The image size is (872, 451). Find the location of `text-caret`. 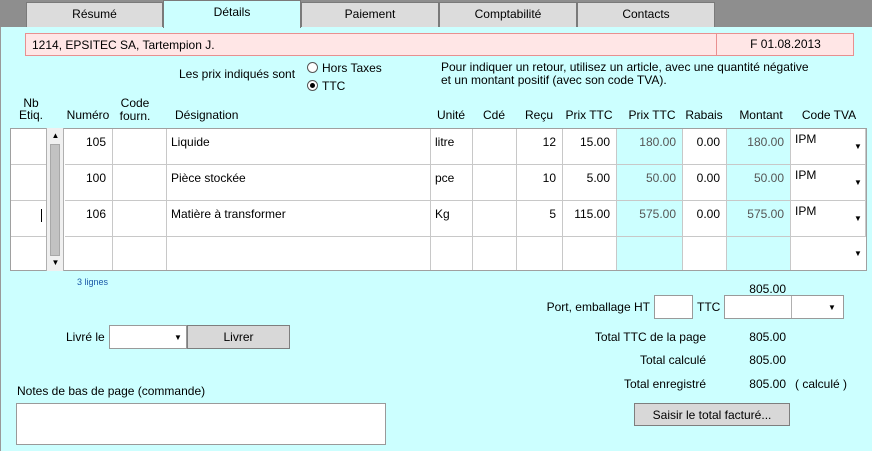

text-caret is located at coordinates (41, 215).